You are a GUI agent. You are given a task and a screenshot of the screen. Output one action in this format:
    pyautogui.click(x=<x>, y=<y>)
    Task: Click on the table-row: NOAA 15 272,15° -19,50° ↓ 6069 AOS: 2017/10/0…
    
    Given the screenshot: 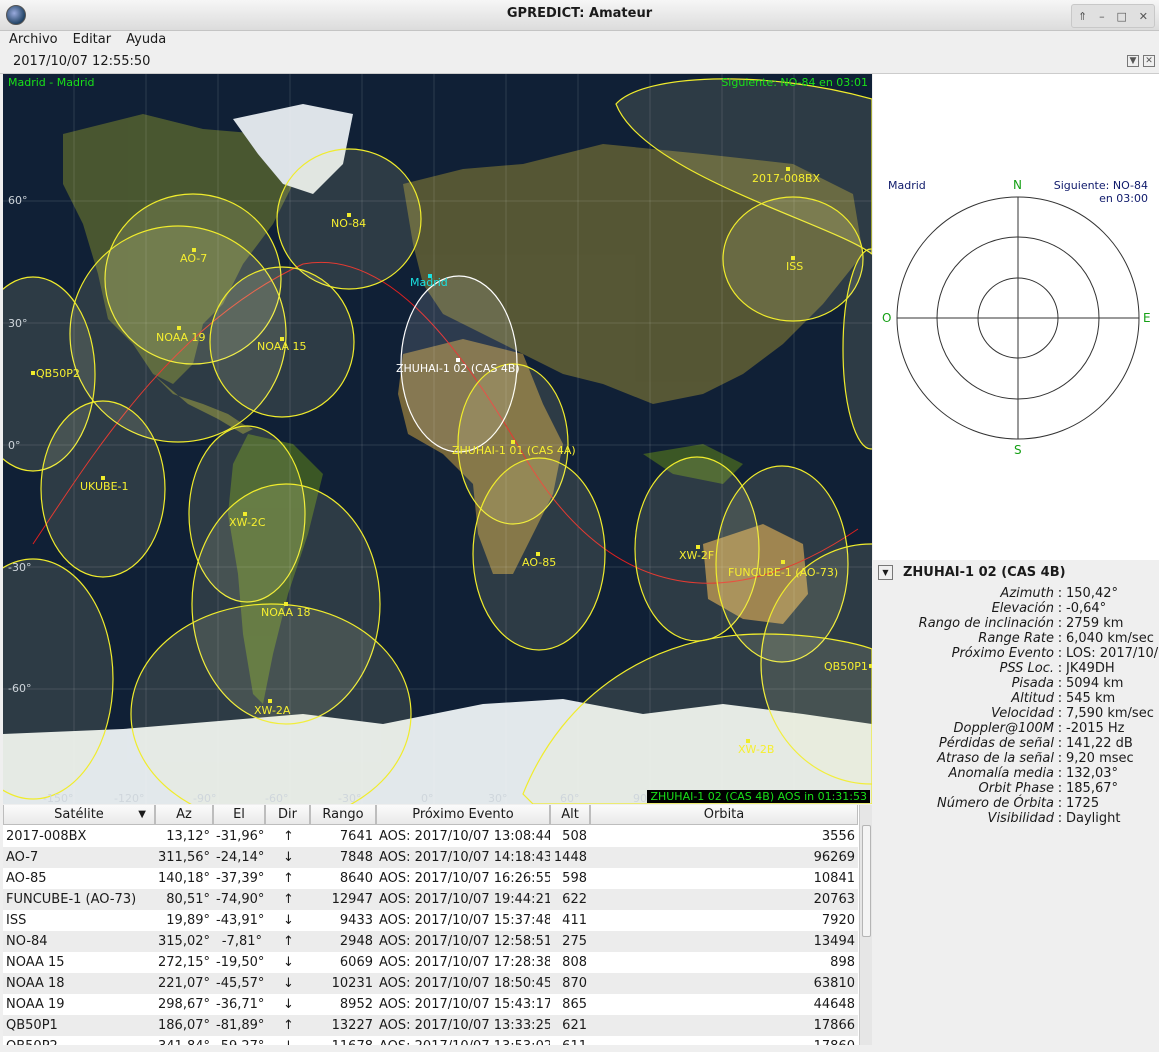 What is the action you would take?
    pyautogui.click(x=430, y=962)
    